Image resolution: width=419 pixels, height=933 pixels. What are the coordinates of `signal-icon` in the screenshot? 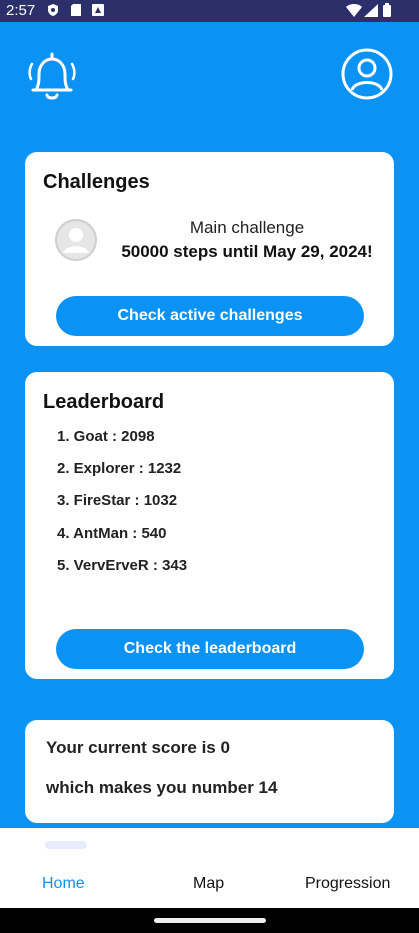 It's located at (371, 10).